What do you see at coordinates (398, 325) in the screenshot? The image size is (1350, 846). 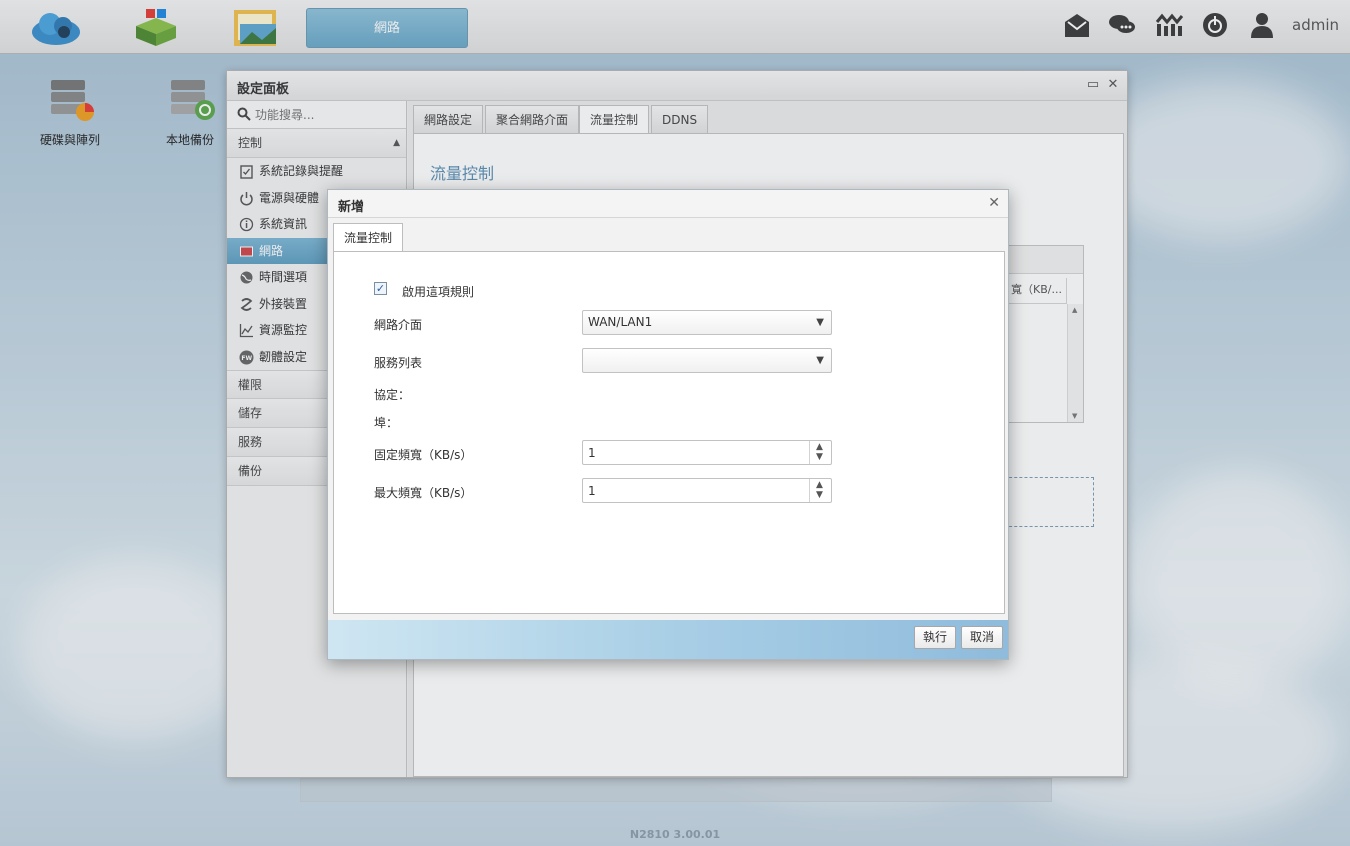 I see `interface-label: 網路介面` at bounding box center [398, 325].